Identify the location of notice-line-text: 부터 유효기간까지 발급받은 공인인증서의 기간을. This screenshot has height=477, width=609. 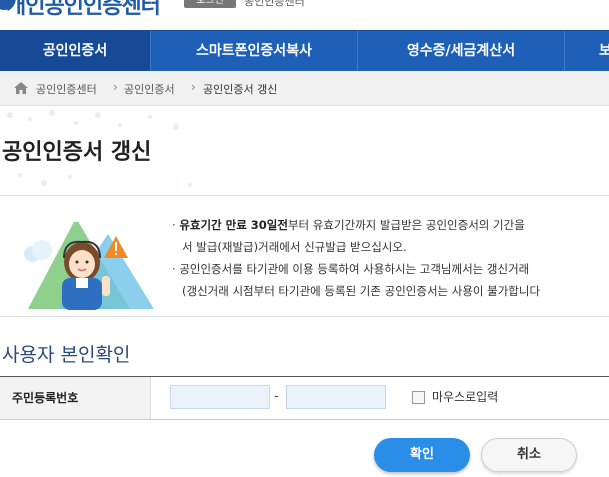
(406, 225).